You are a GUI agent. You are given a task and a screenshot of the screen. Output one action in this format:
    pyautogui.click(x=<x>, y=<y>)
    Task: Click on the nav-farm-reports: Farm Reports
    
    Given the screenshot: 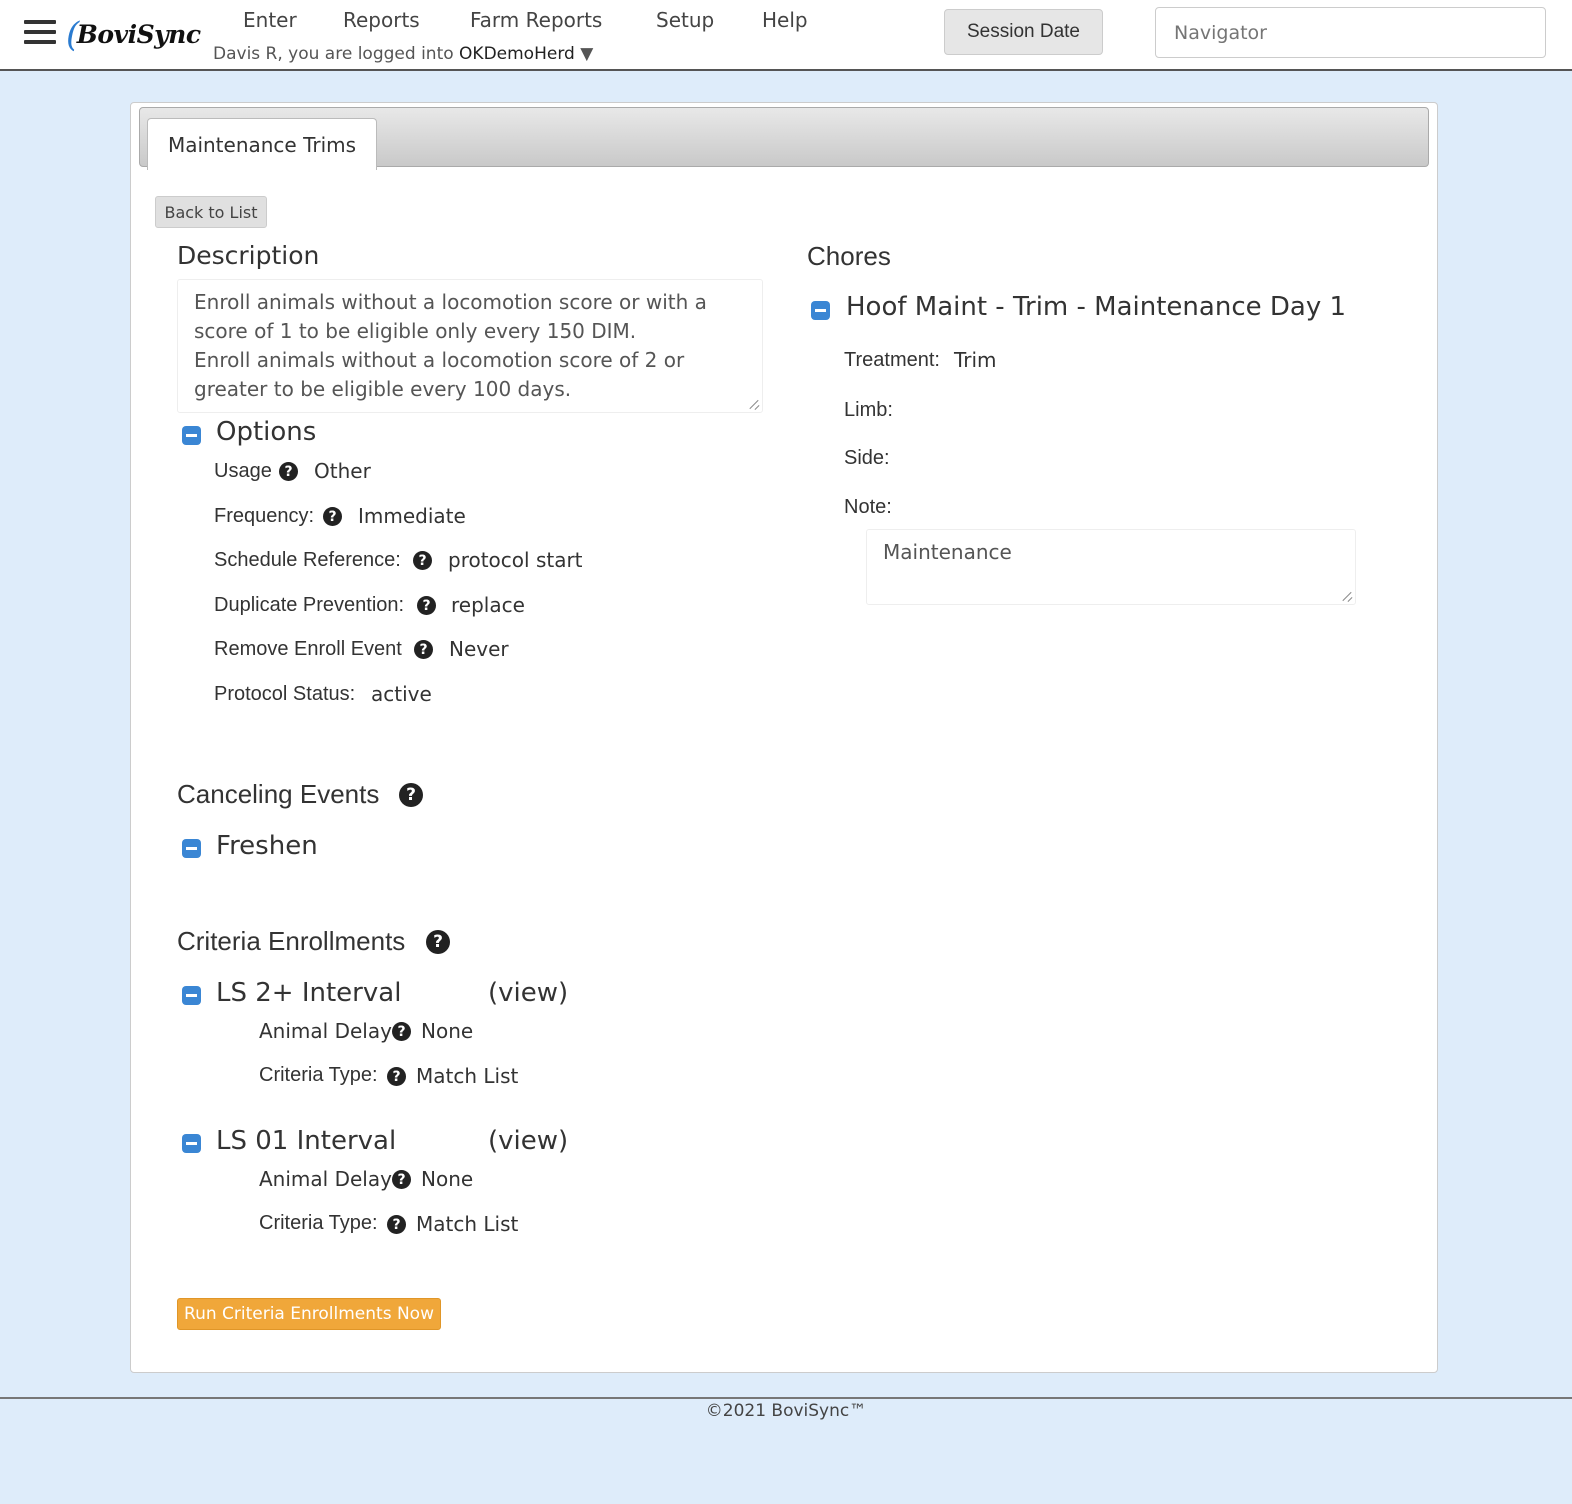 What is the action you would take?
    pyautogui.click(x=536, y=20)
    